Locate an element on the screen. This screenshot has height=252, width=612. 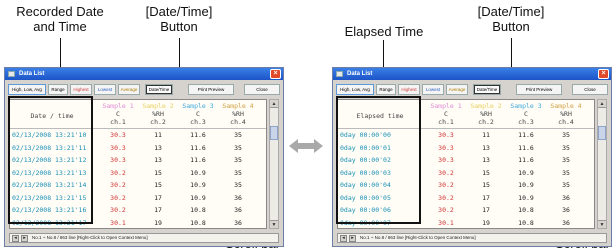
callout-date-time-button-left: [Date/Time] Button is located at coordinates (179, 19).